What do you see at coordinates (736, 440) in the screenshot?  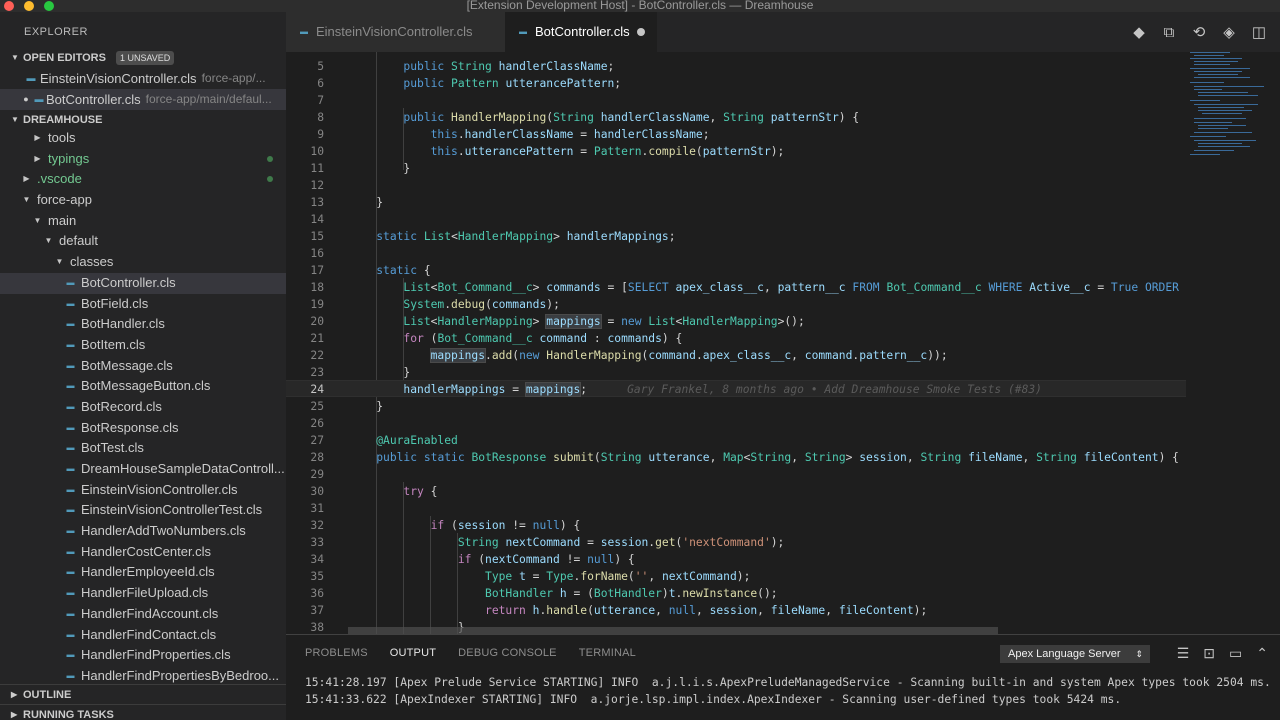 I see `code-line: 27 @AuraEnabled` at bounding box center [736, 440].